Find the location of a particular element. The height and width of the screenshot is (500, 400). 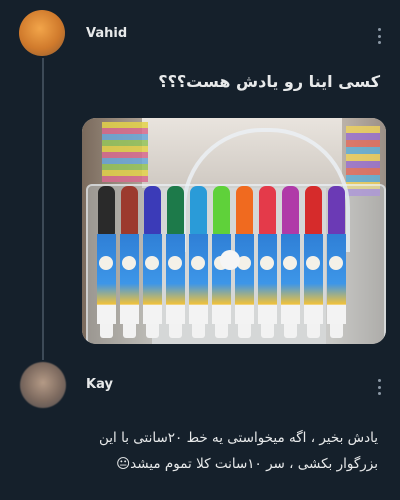

username: Vahid is located at coordinates (106, 33).